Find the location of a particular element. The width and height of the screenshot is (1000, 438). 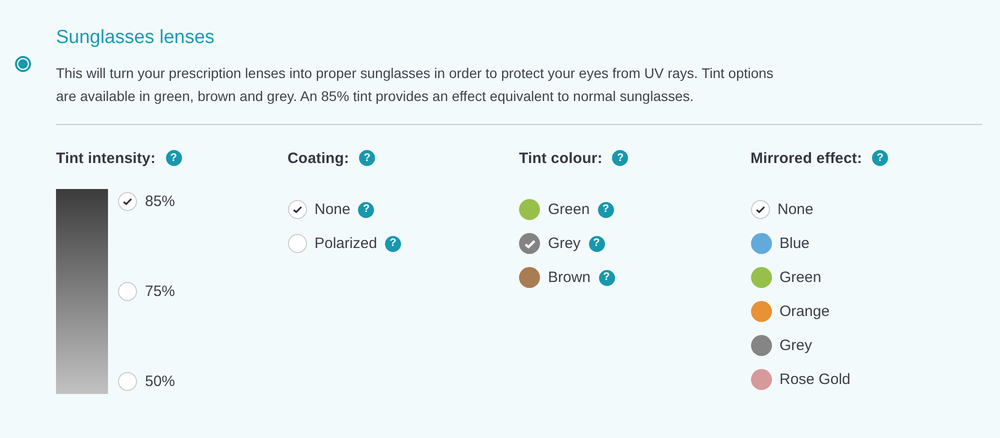

option-label: 75% is located at coordinates (160, 291).